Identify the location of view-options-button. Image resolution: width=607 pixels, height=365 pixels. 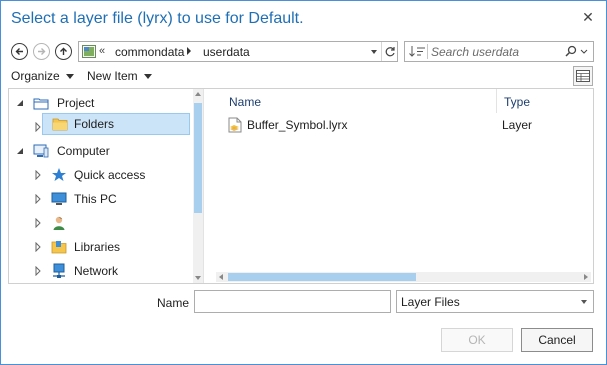
(583, 76).